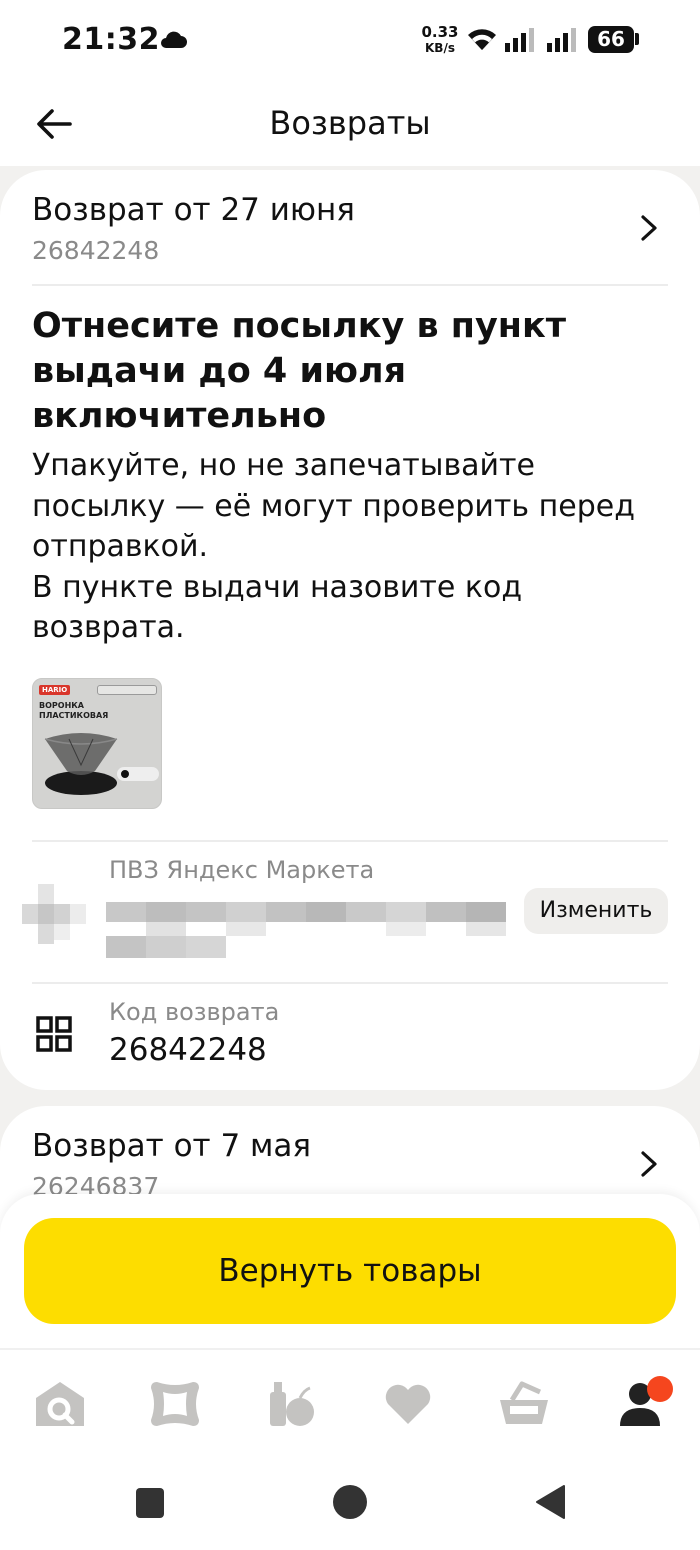 Image resolution: width=700 pixels, height=1550 pixels. Describe the element at coordinates (440, 32) in the screenshot. I see `net-speed-value: 0.33` at that location.